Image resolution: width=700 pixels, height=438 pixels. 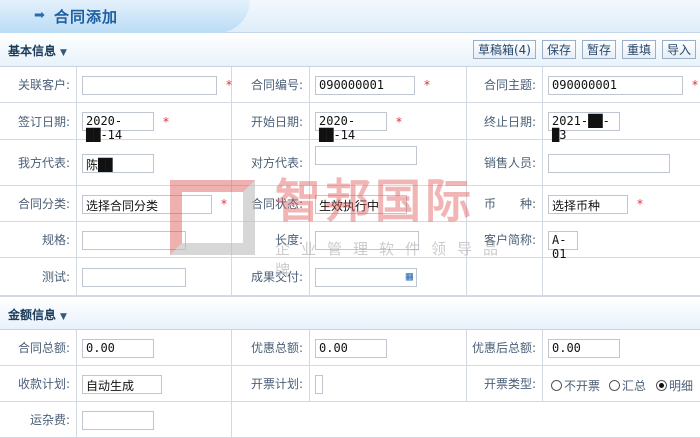 I want to click on field-value-cell: ▦, so click(x=388, y=276).